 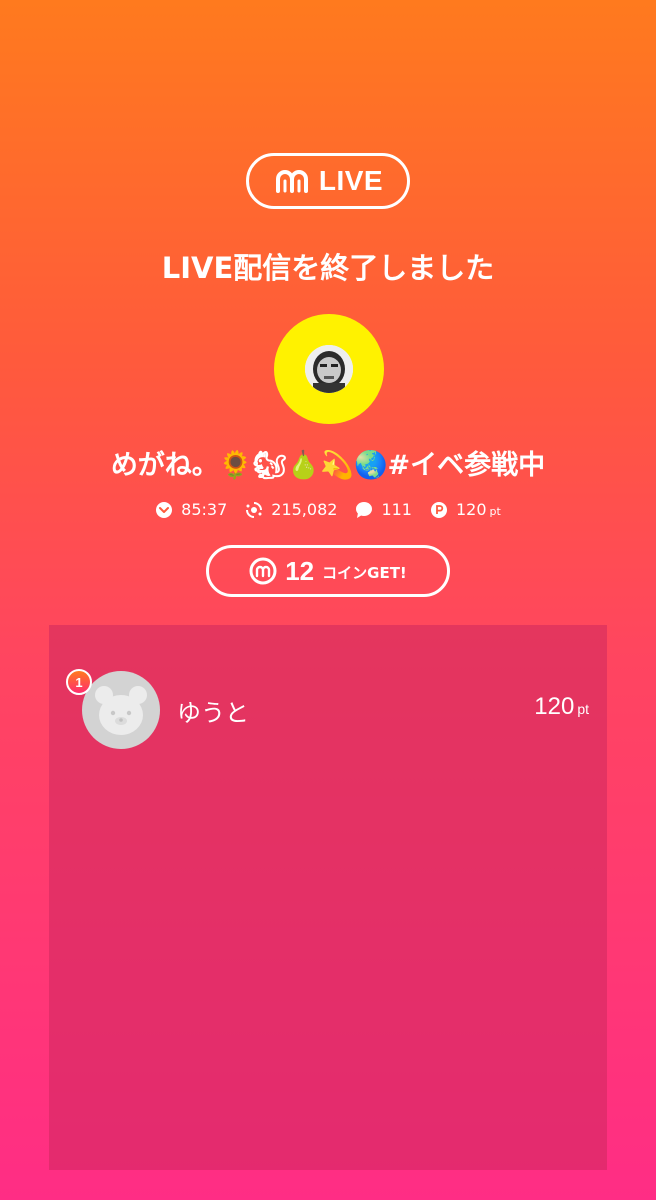 What do you see at coordinates (164, 509) in the screenshot?
I see `duration-icon` at bounding box center [164, 509].